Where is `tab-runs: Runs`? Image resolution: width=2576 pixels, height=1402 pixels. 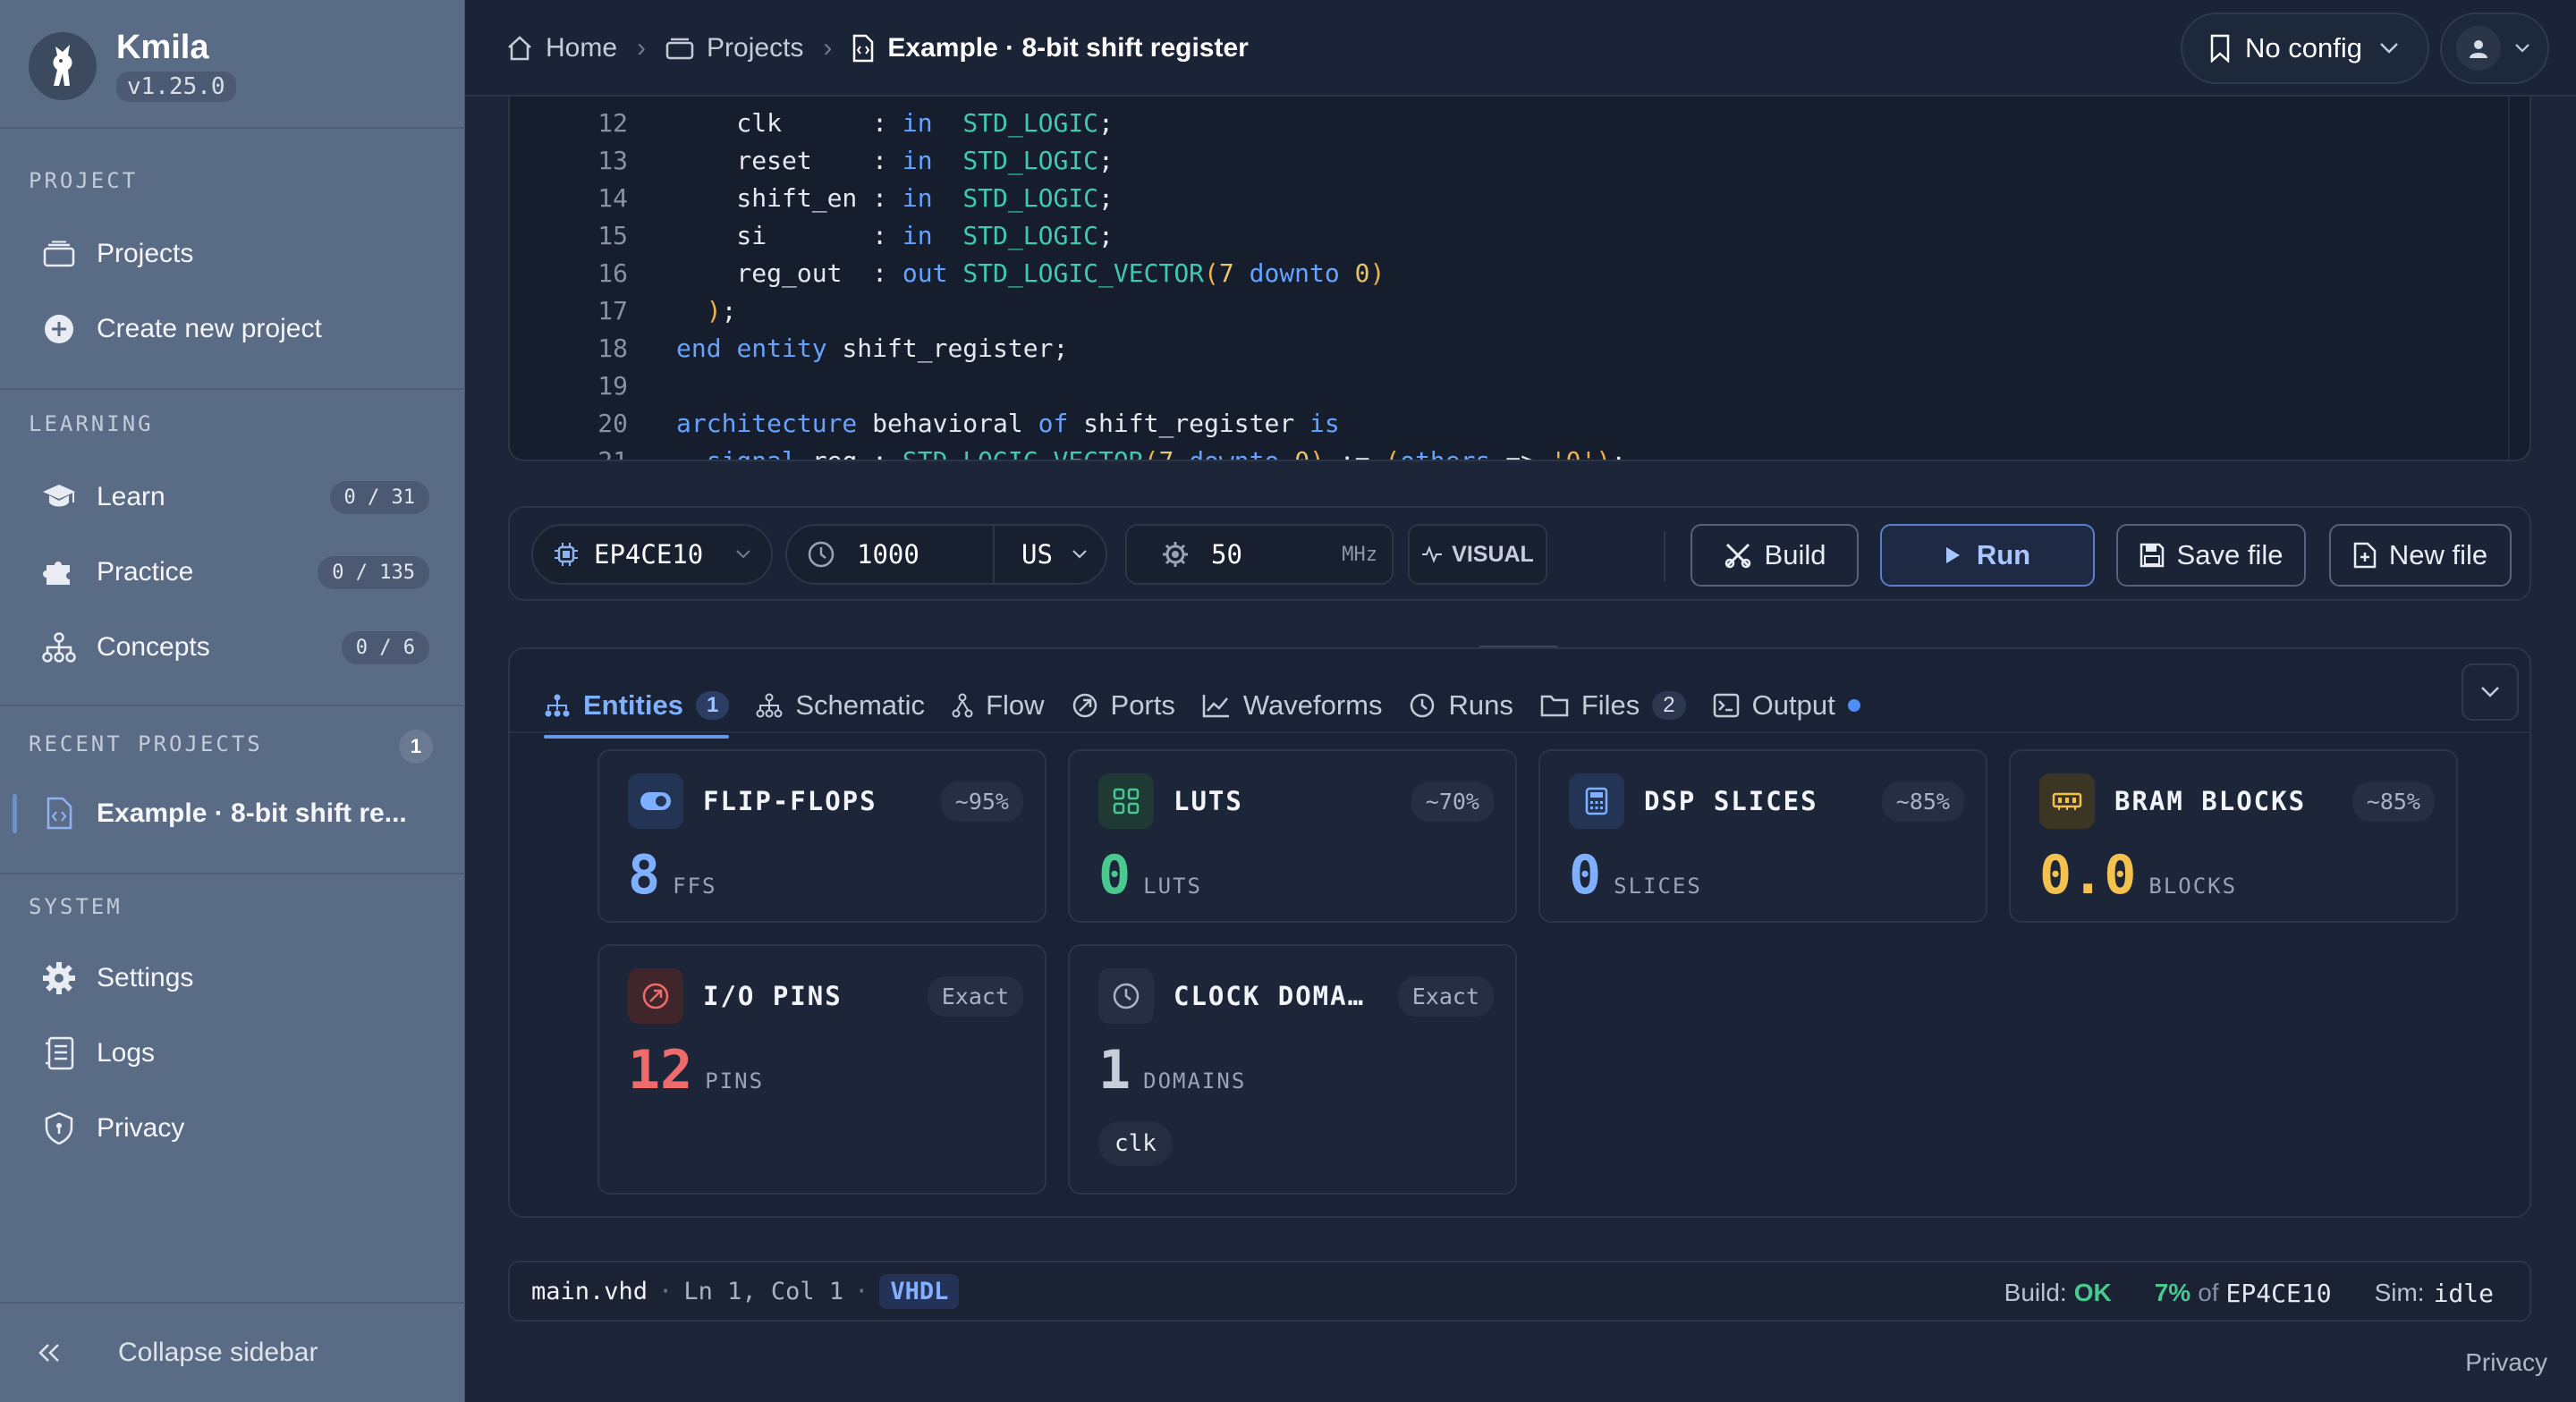 tab-runs: Runs is located at coordinates (1461, 705).